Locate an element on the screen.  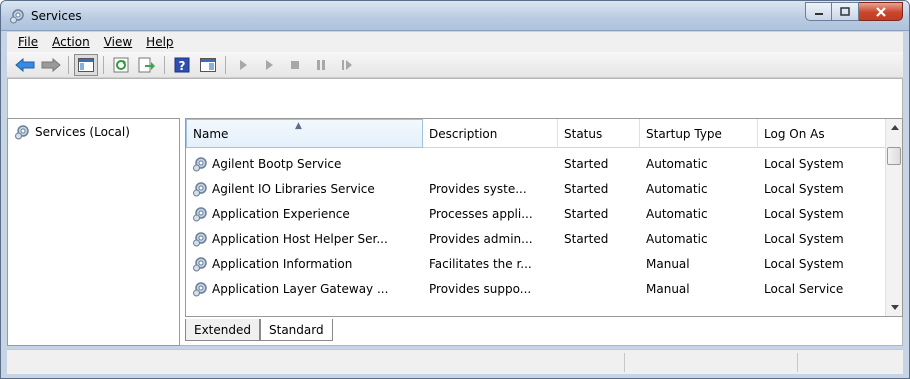
refresh-button is located at coordinates (121, 65).